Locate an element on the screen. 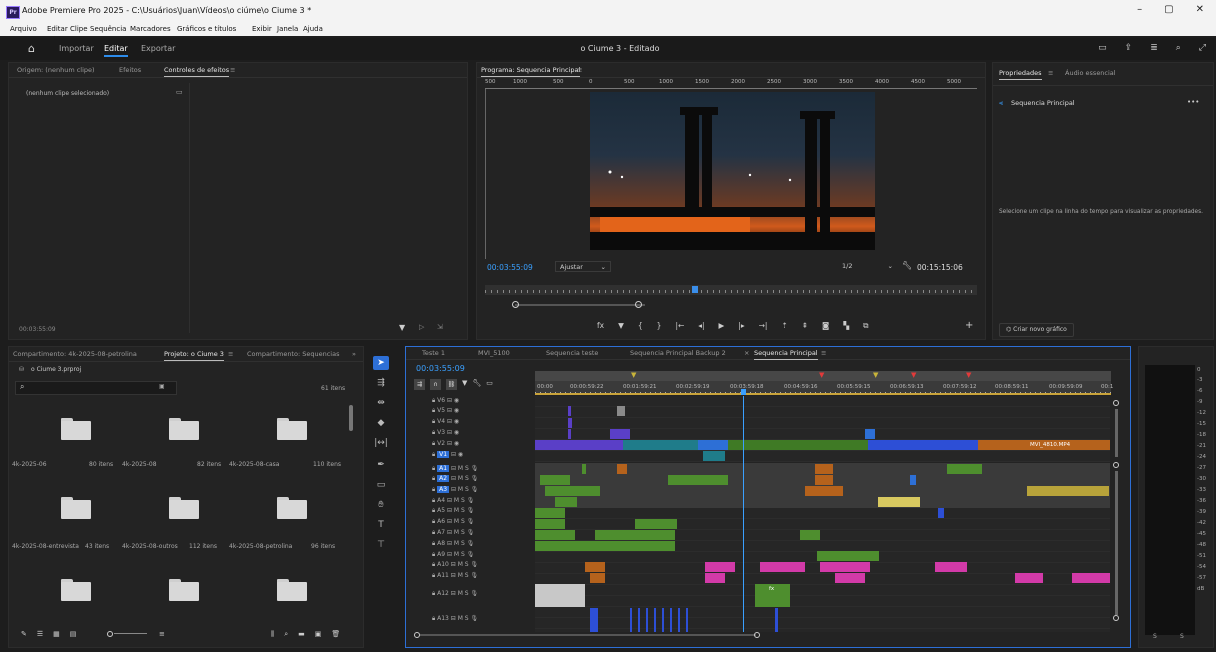  freeform-view-icon: ▤ is located at coordinates (73, 634).